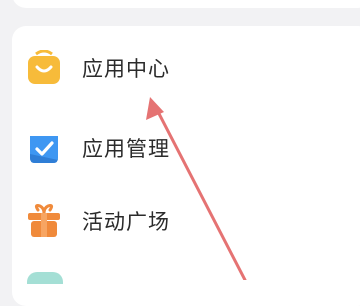 The width and height of the screenshot is (360, 306). I want to click on menu-item-label: 应用管理, so click(126, 149).